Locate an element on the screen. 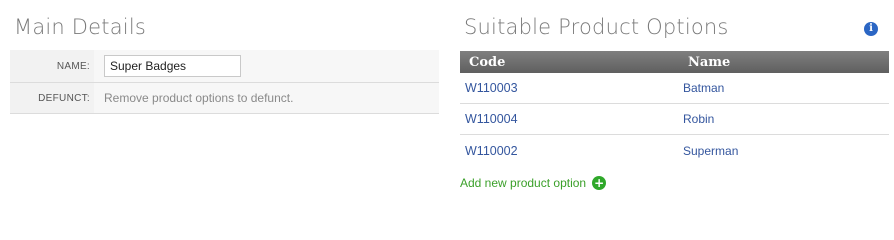  product-code-link: W110002 is located at coordinates (569, 151).